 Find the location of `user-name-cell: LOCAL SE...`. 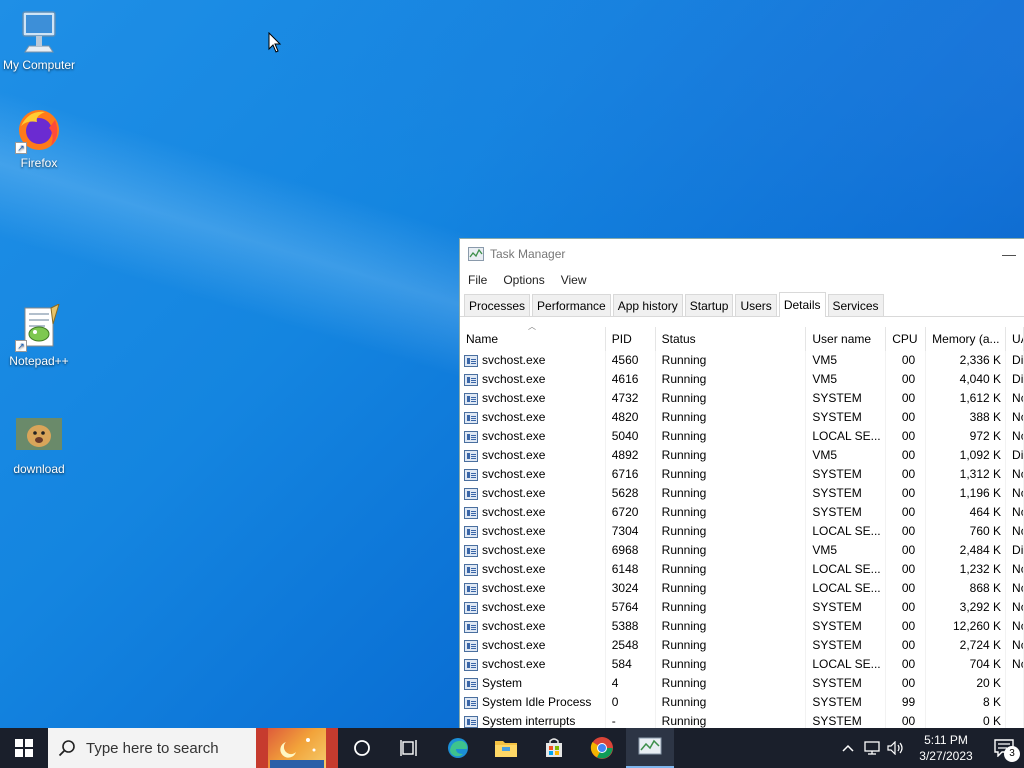

user-name-cell: LOCAL SE... is located at coordinates (846, 531).